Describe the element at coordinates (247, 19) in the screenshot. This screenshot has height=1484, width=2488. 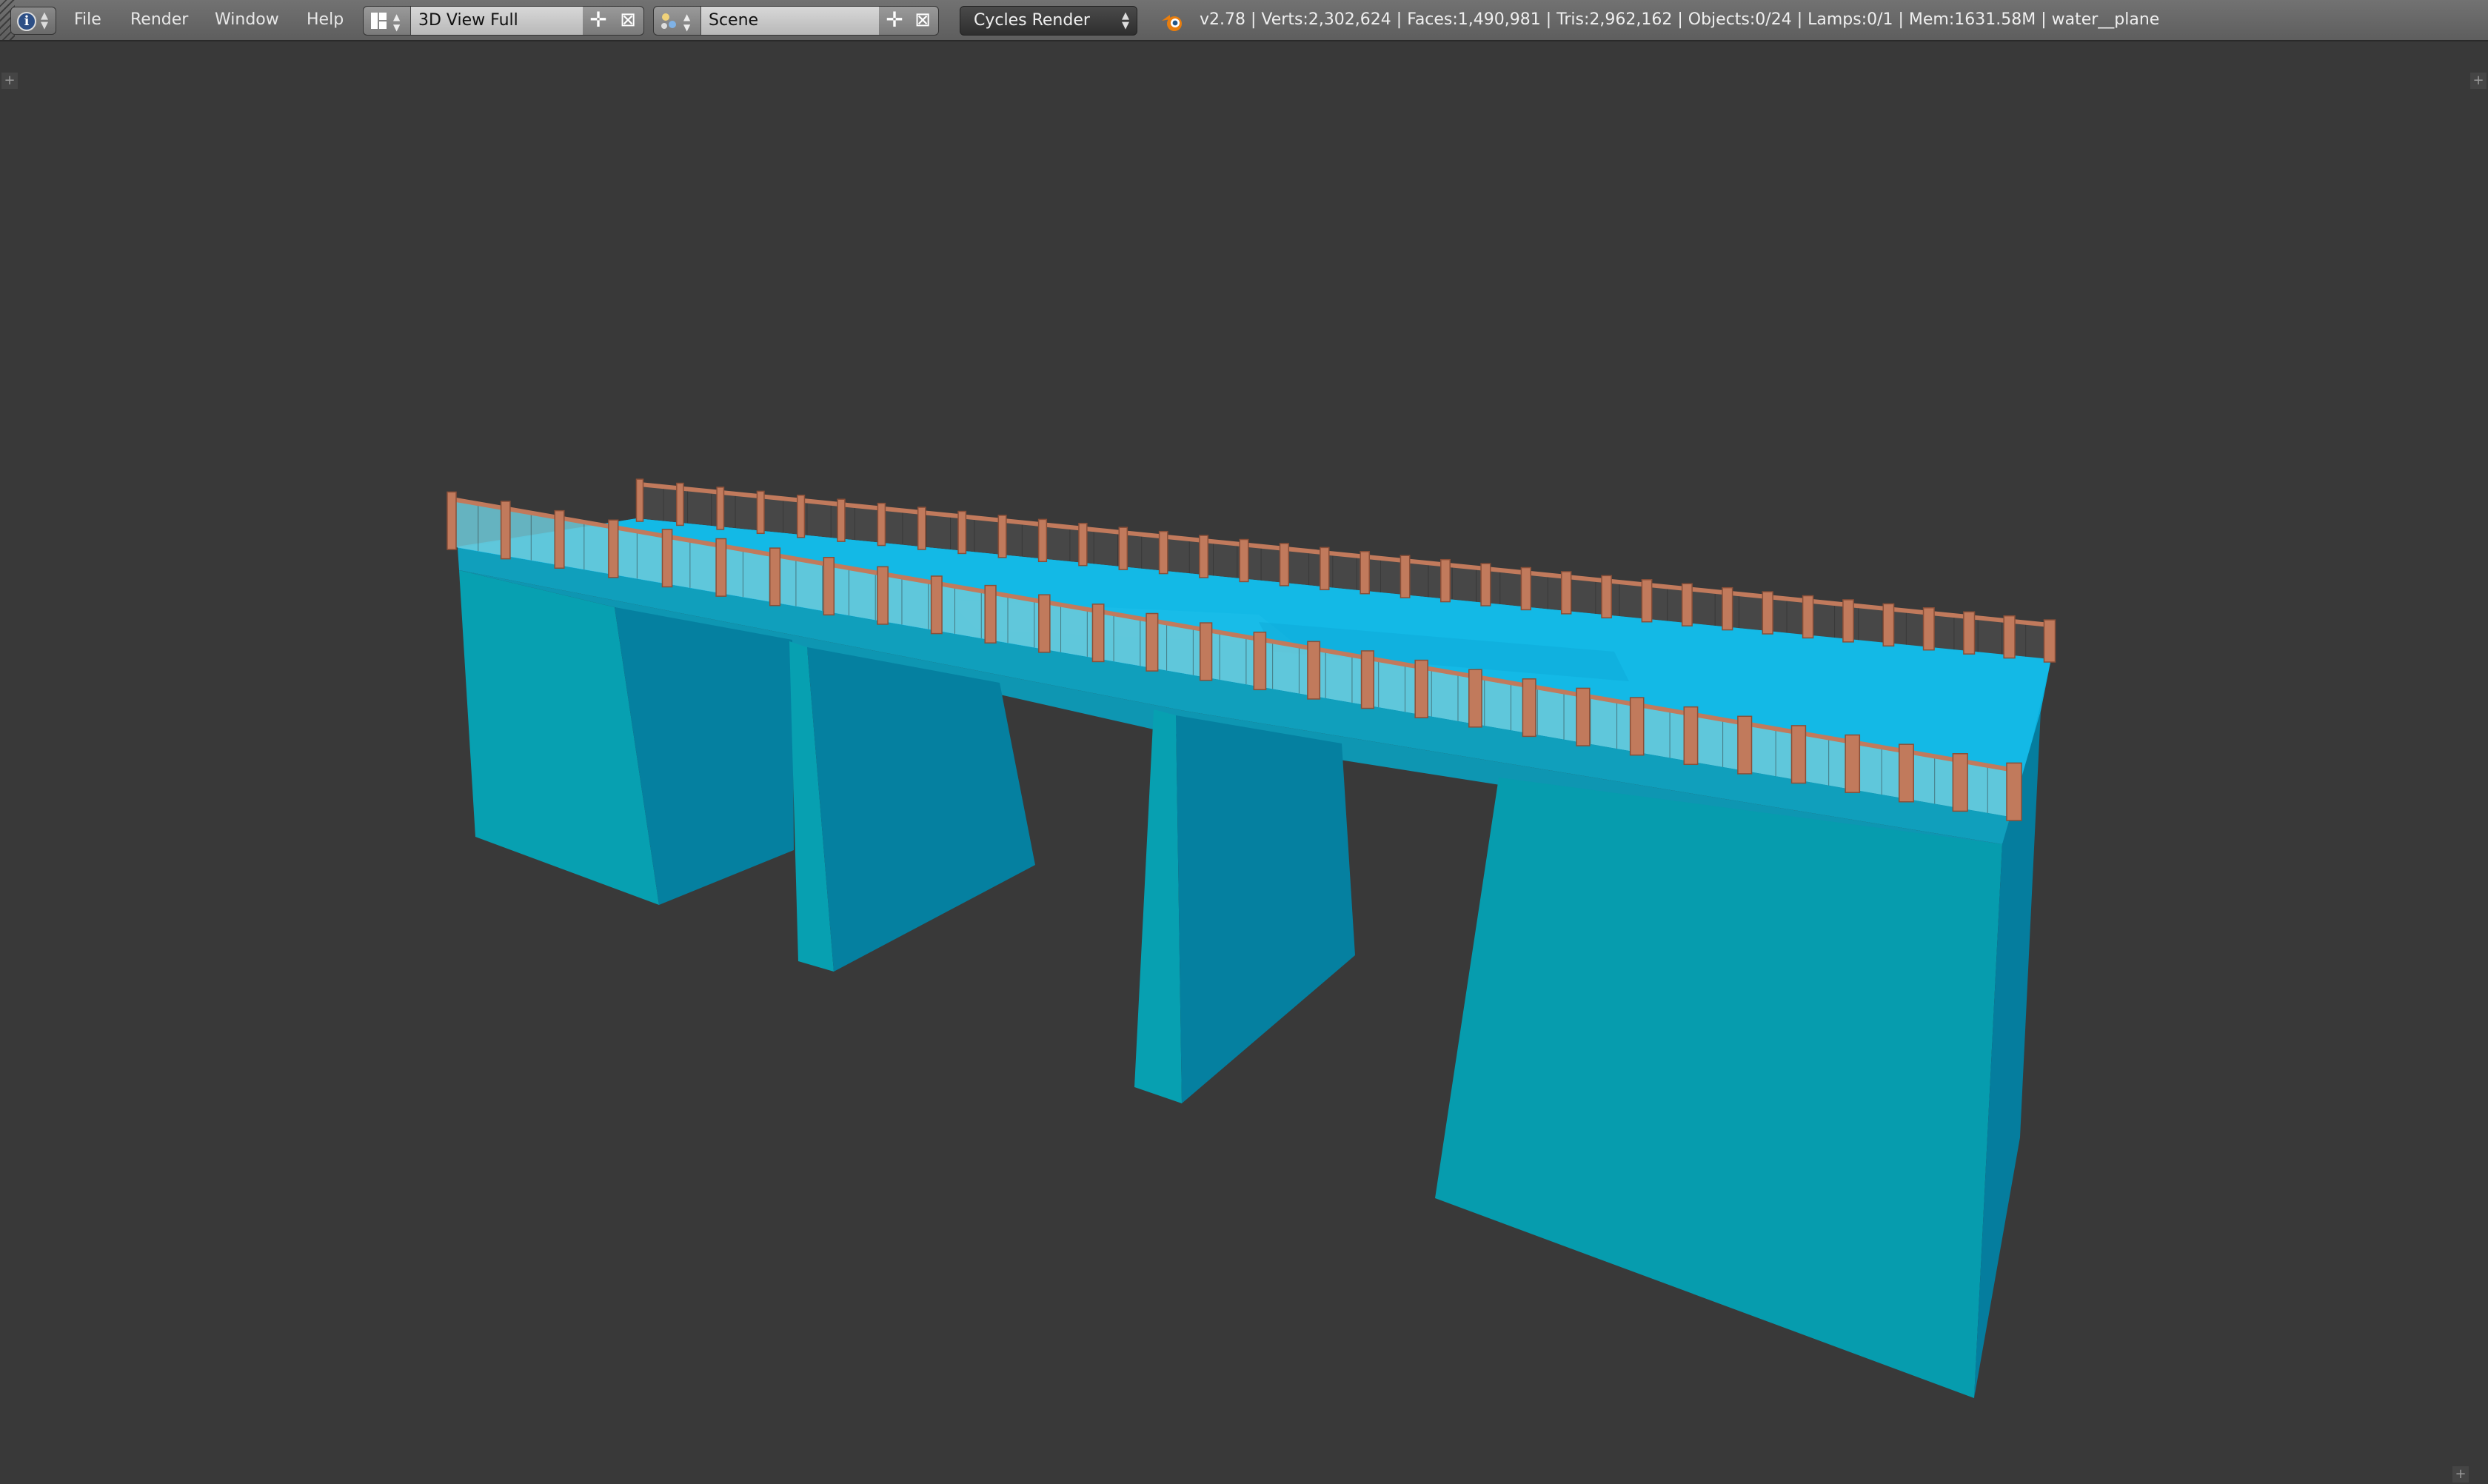
I see `menu-window: Window` at that location.